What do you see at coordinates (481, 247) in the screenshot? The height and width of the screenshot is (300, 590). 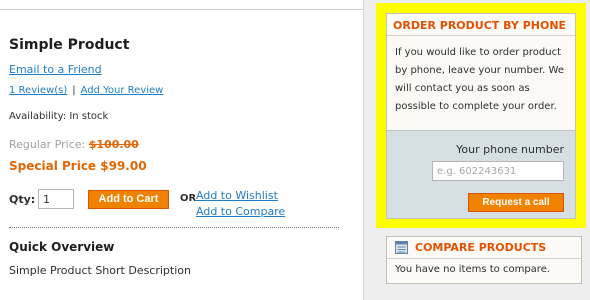 I see `compare-products-title: COMPARE PRODUCTS` at bounding box center [481, 247].